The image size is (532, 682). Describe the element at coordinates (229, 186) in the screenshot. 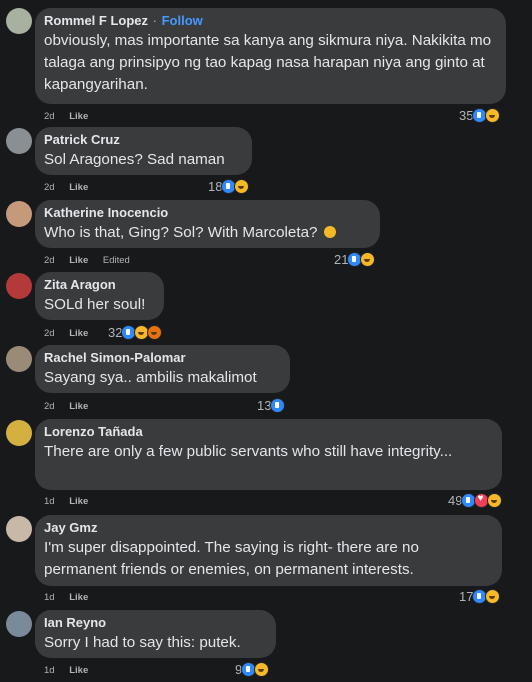

I see `reaction-summary: 18` at that location.